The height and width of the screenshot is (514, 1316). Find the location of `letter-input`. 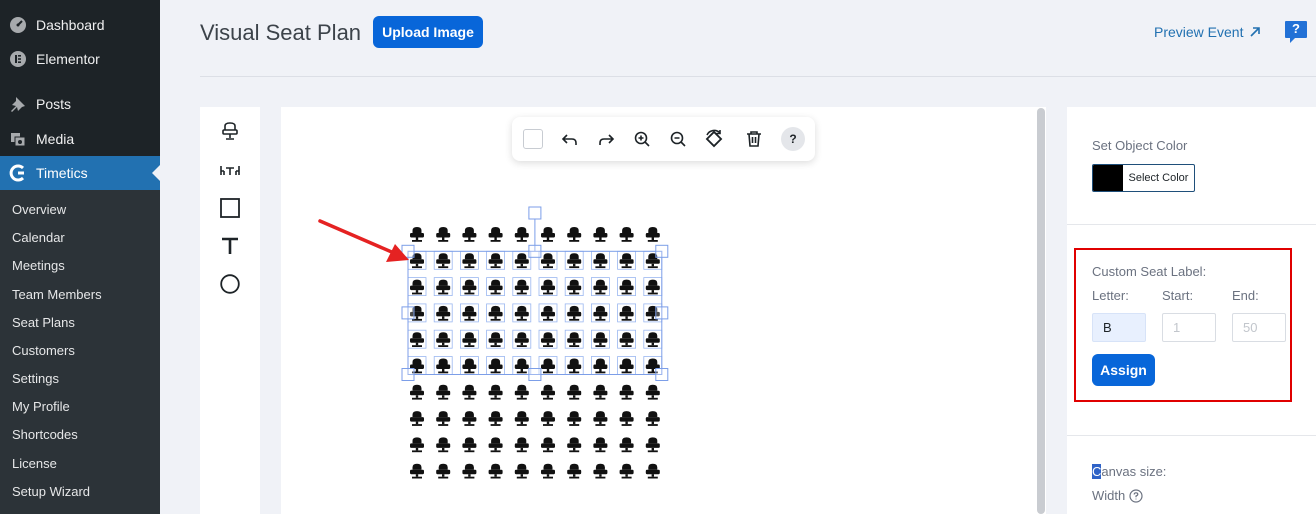

letter-input is located at coordinates (1119, 327).